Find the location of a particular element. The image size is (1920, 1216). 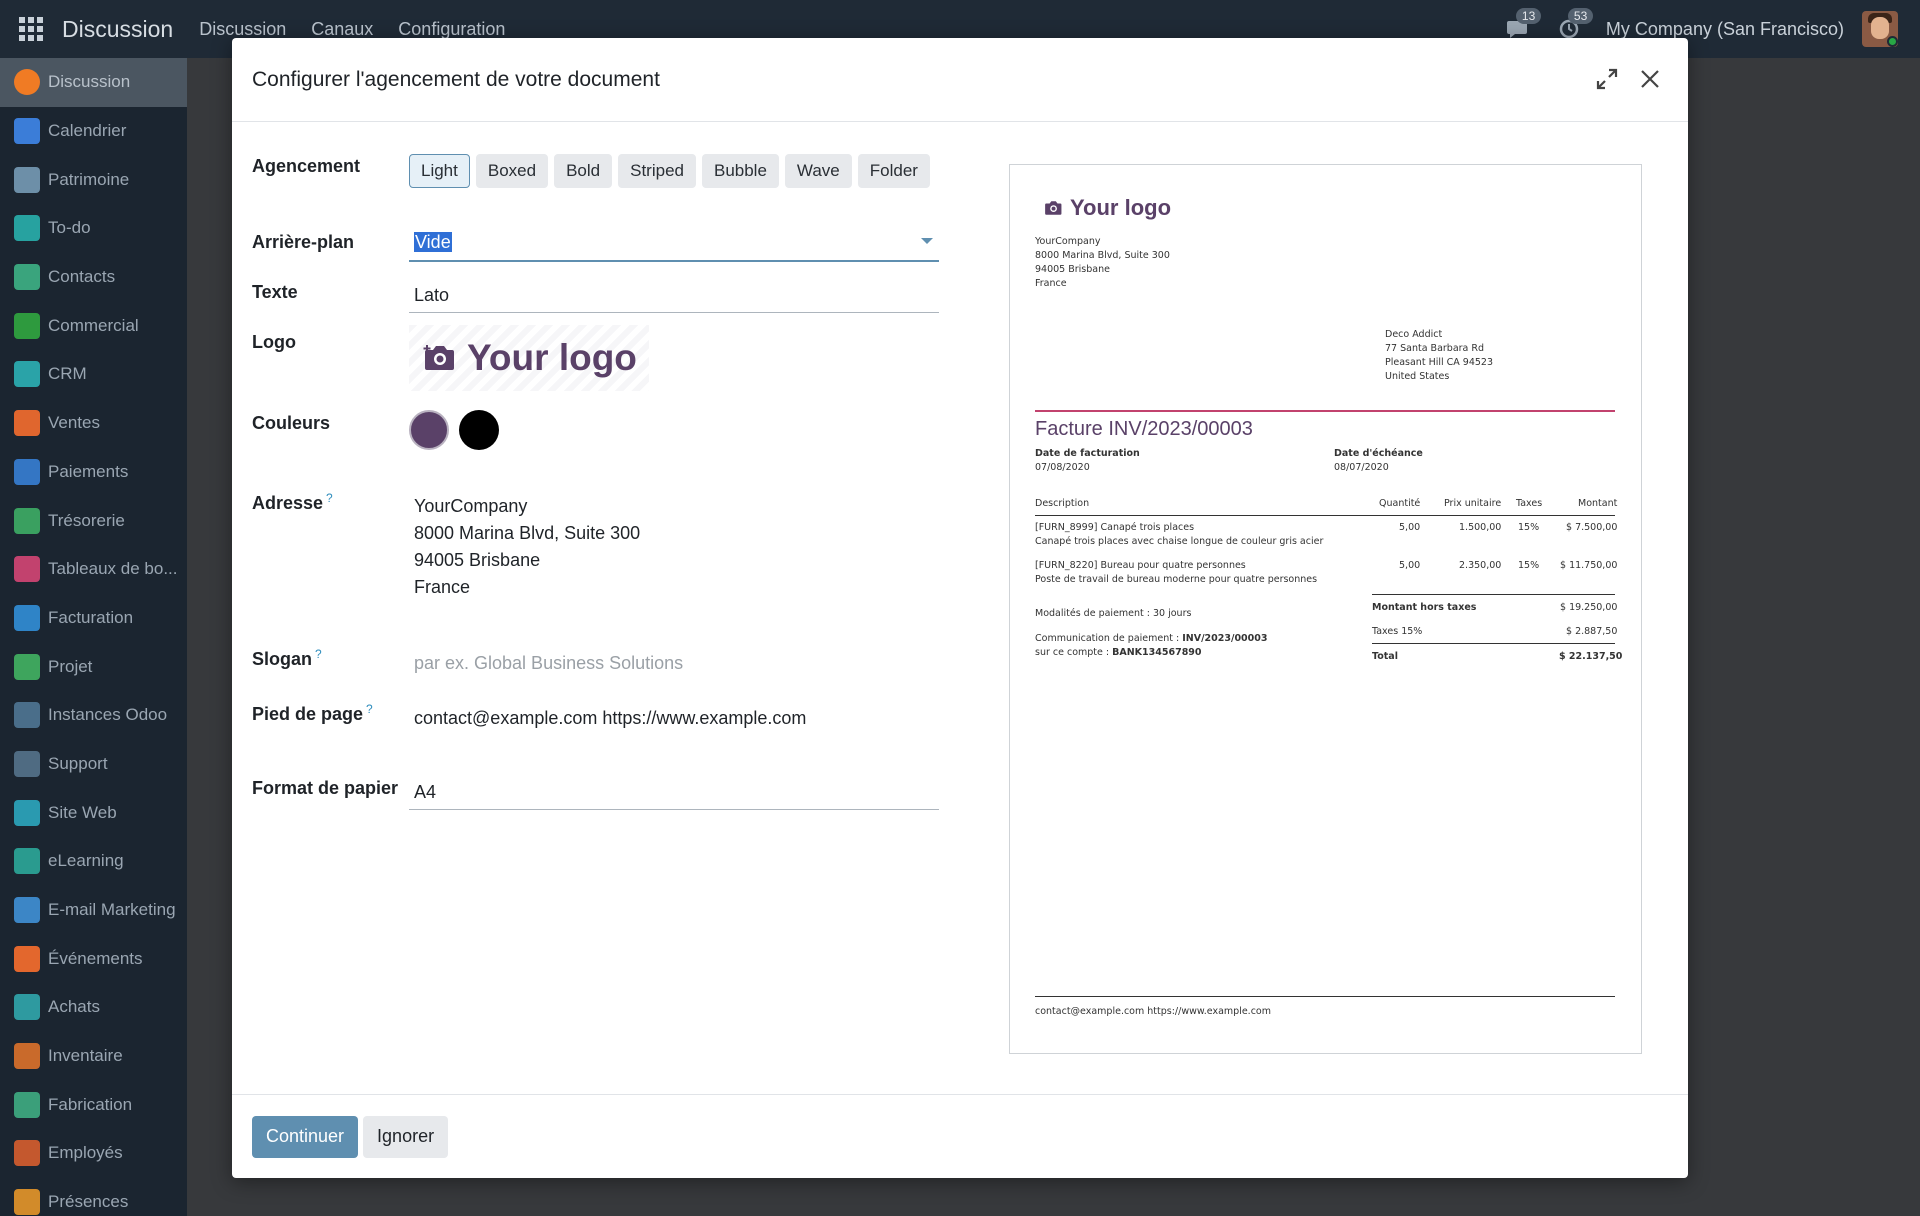

elearning-icon is located at coordinates (27, 861).